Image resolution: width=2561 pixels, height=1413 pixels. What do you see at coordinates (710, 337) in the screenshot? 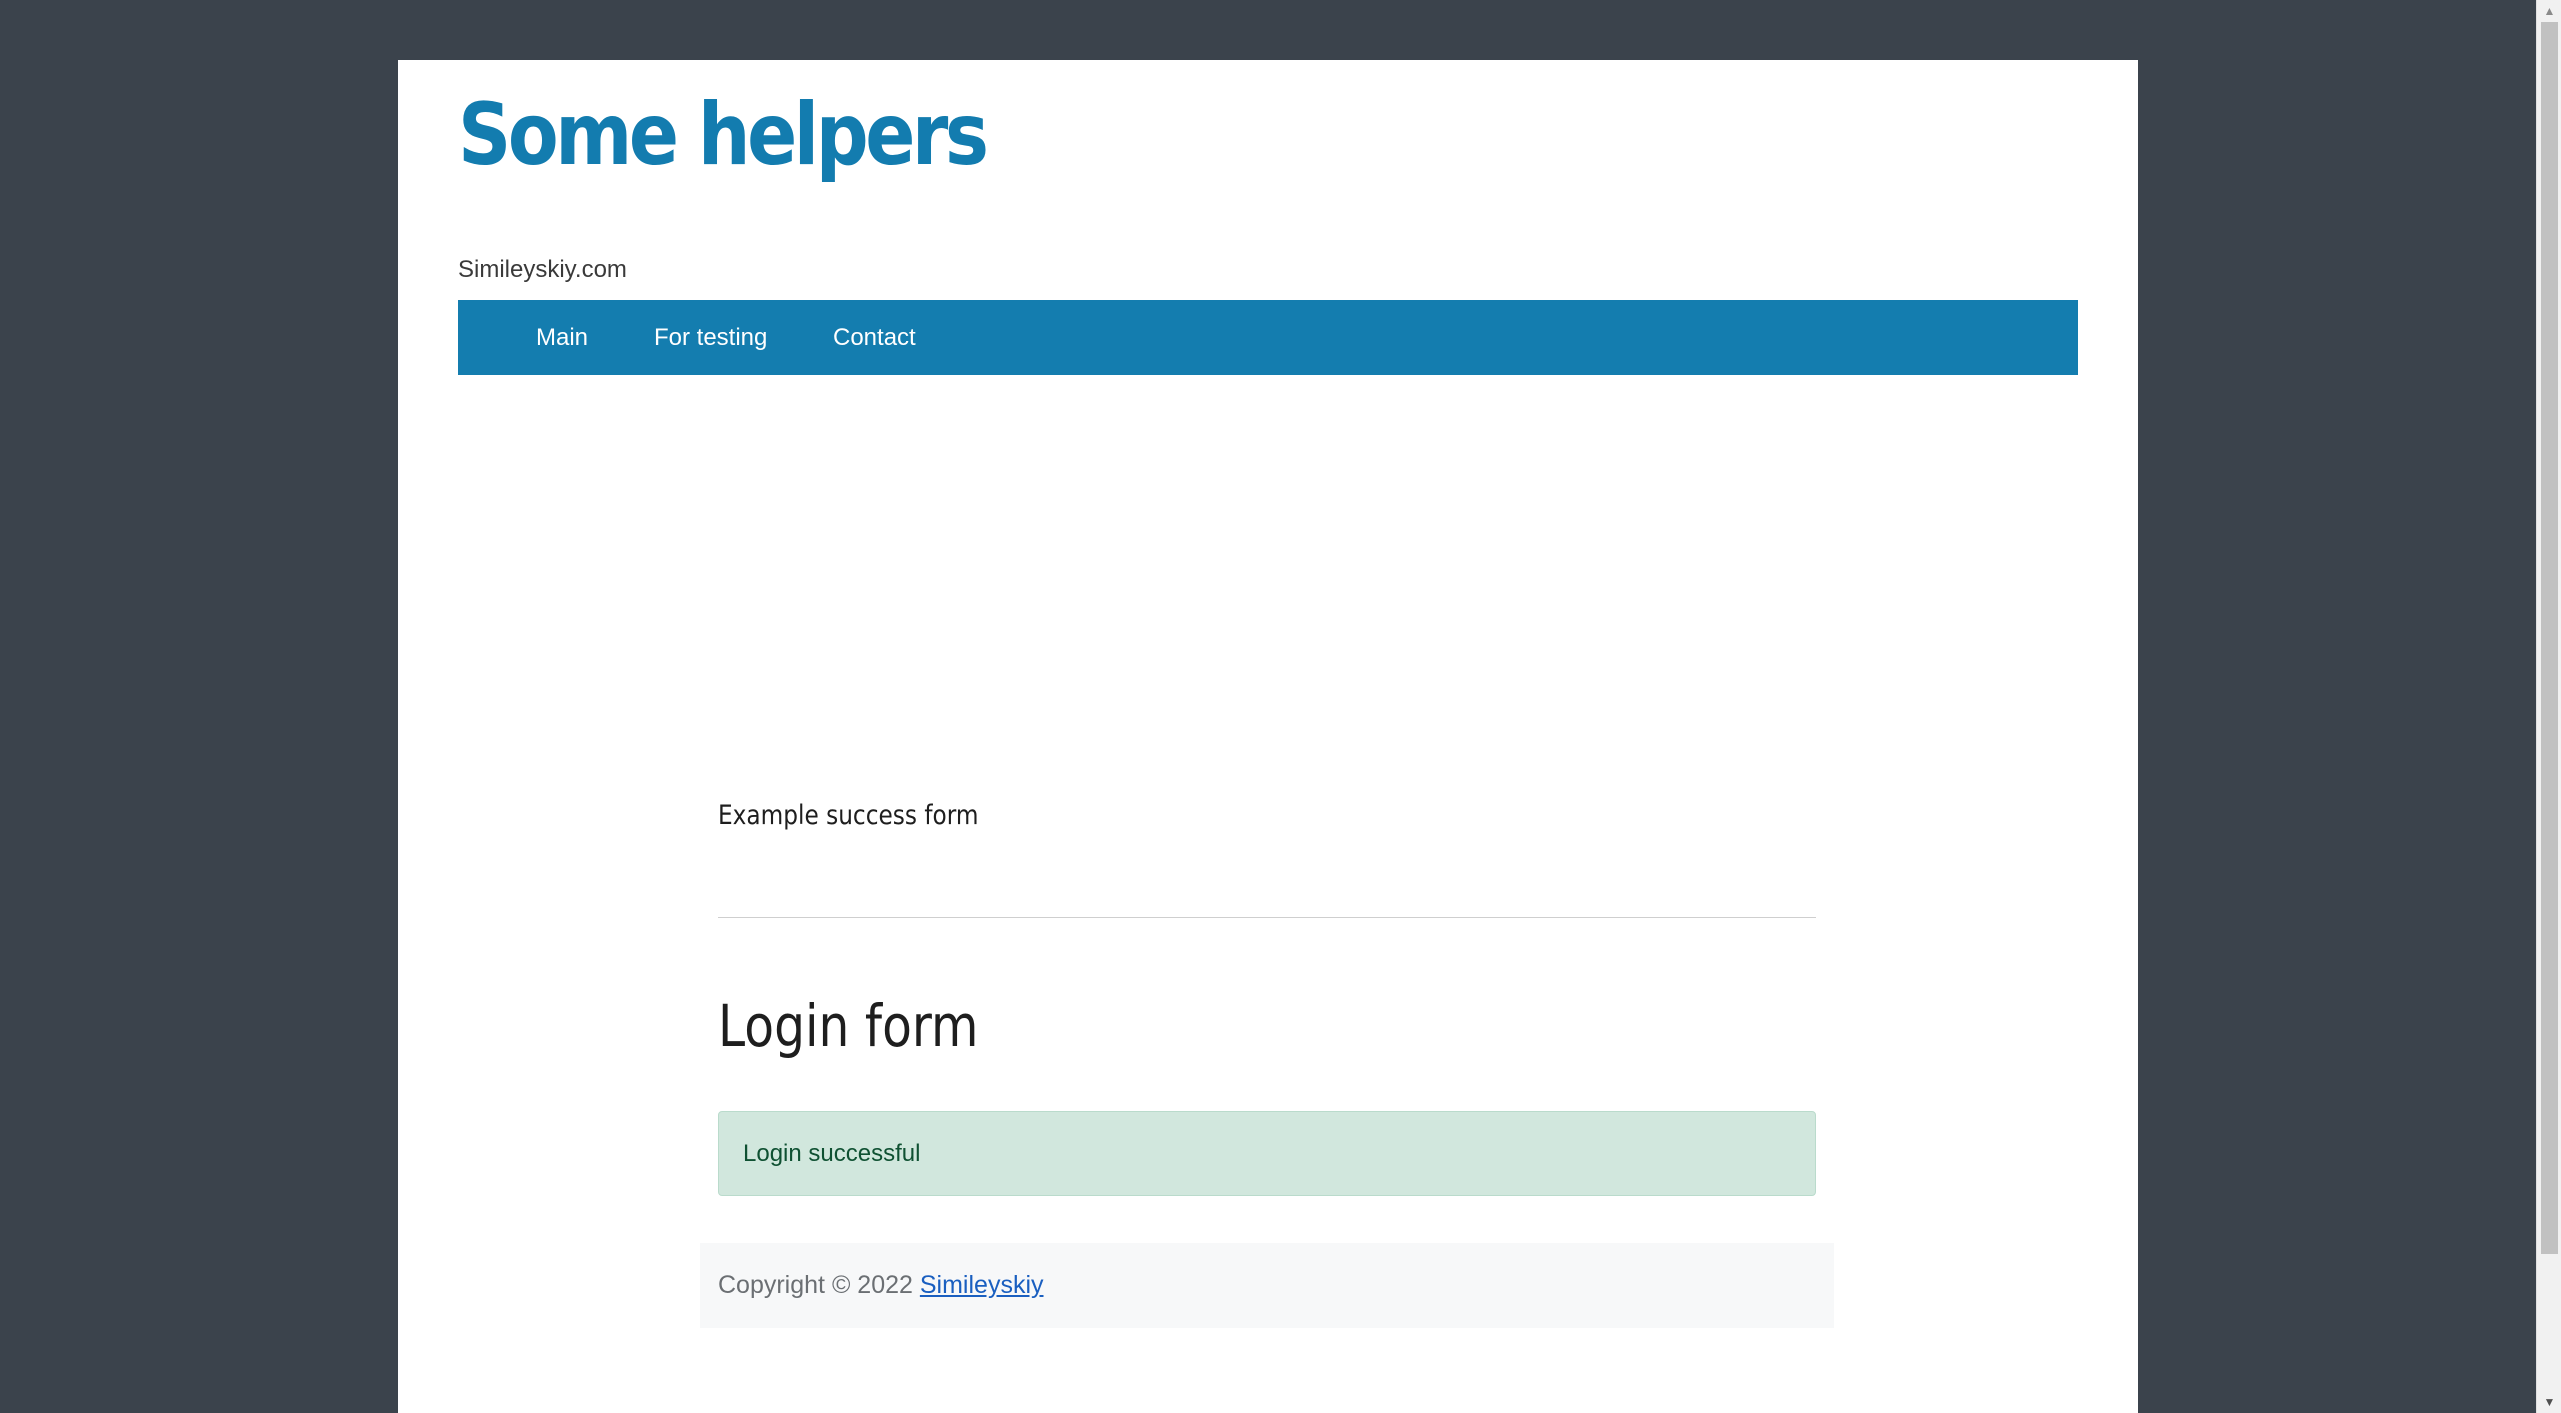
I see `nav-item-for-testing: For testing` at bounding box center [710, 337].